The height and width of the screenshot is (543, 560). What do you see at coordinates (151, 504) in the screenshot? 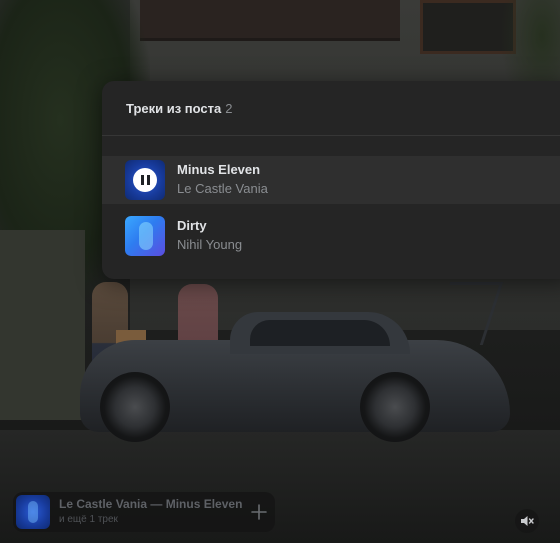
I see `mini-player-title: Le Castle Vania — Minus Eleven` at bounding box center [151, 504].